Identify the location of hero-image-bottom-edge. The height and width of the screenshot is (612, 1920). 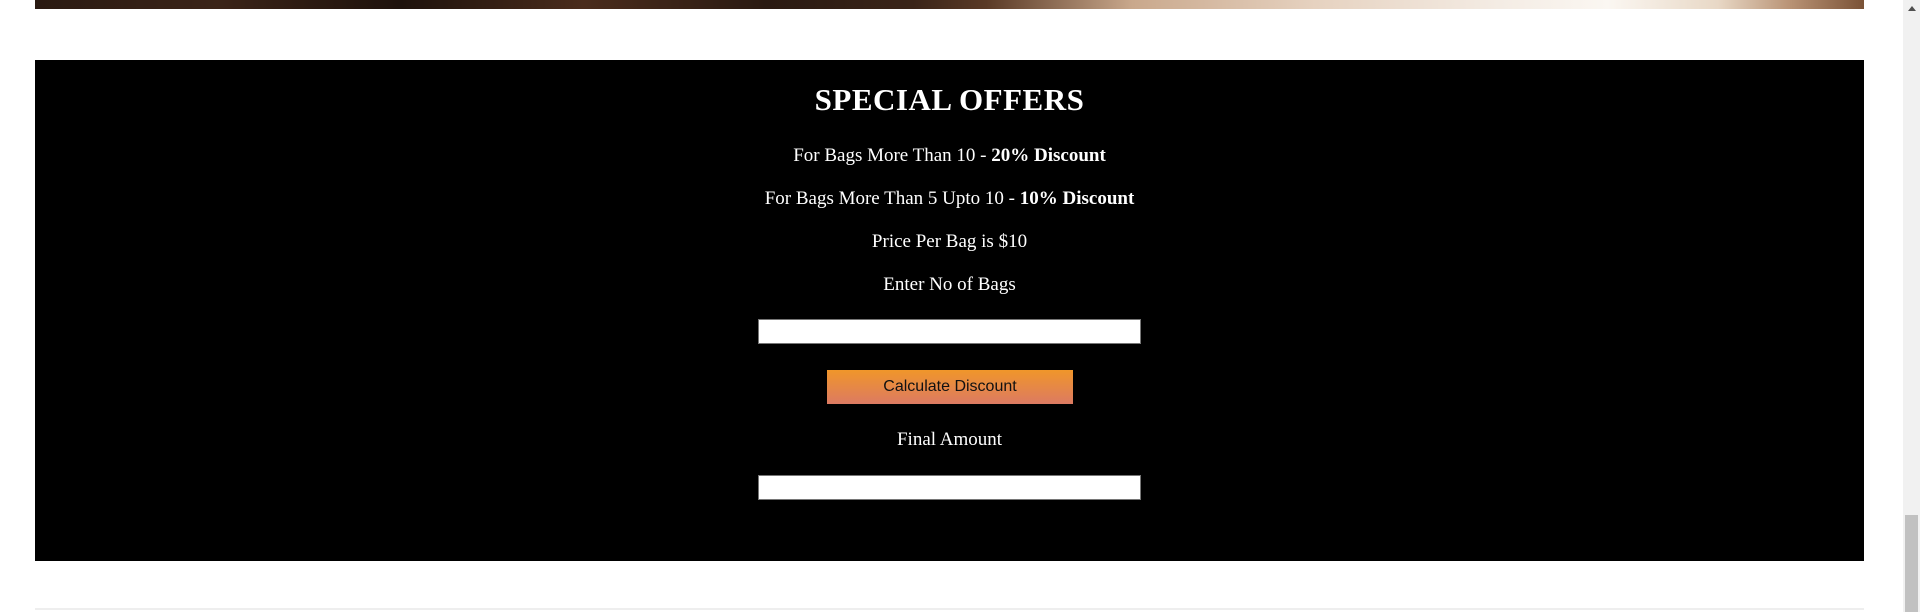
(949, 4).